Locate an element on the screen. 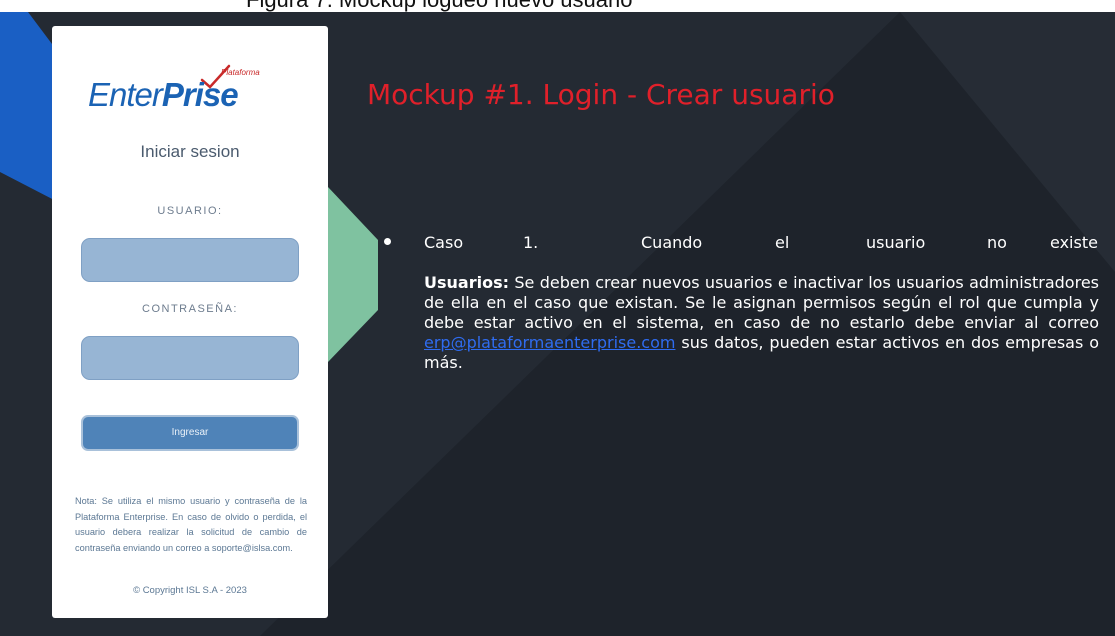 Image resolution: width=1115 pixels, height=636 pixels. logo-prefix: Enter is located at coordinates (125, 94).